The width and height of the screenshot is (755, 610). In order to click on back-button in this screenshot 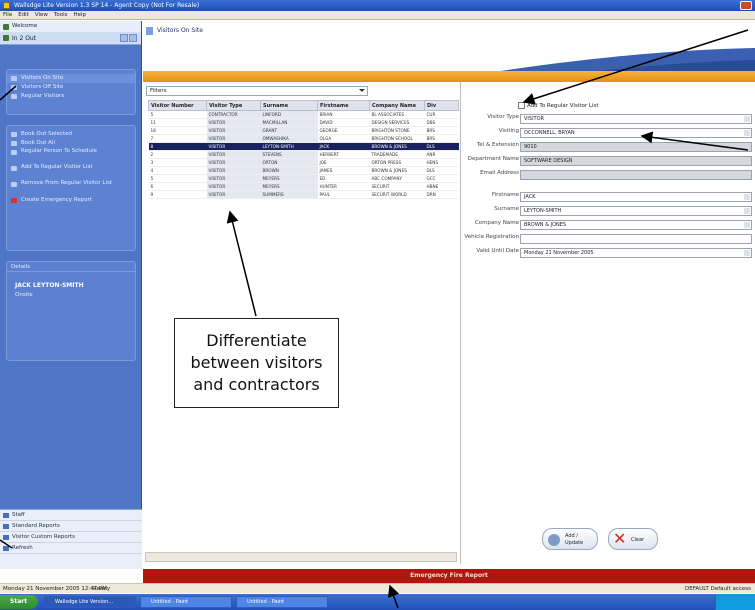, I will do `click(124, 38)`.